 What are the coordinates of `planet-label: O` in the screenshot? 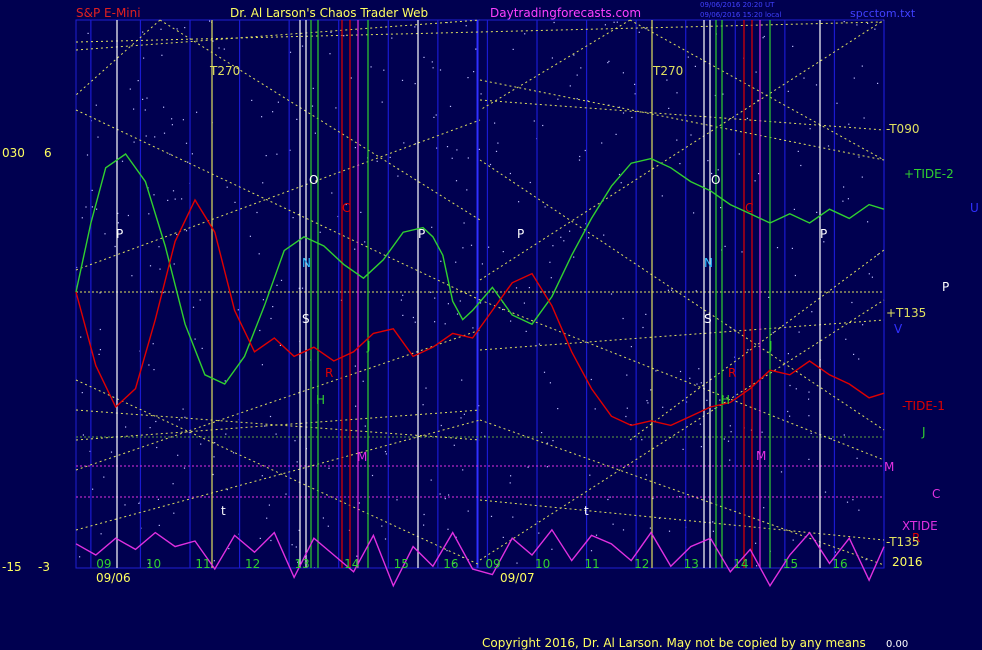 It's located at (313, 180).